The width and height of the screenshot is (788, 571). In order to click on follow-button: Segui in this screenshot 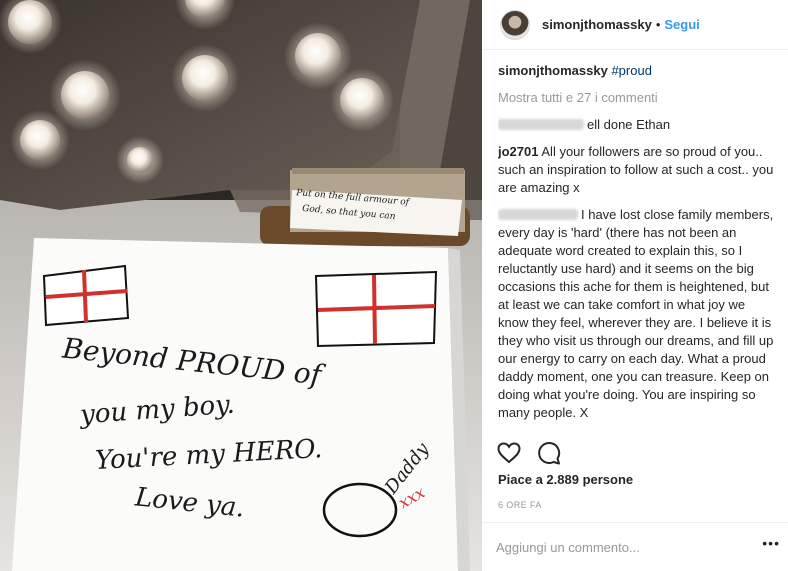, I will do `click(681, 24)`.